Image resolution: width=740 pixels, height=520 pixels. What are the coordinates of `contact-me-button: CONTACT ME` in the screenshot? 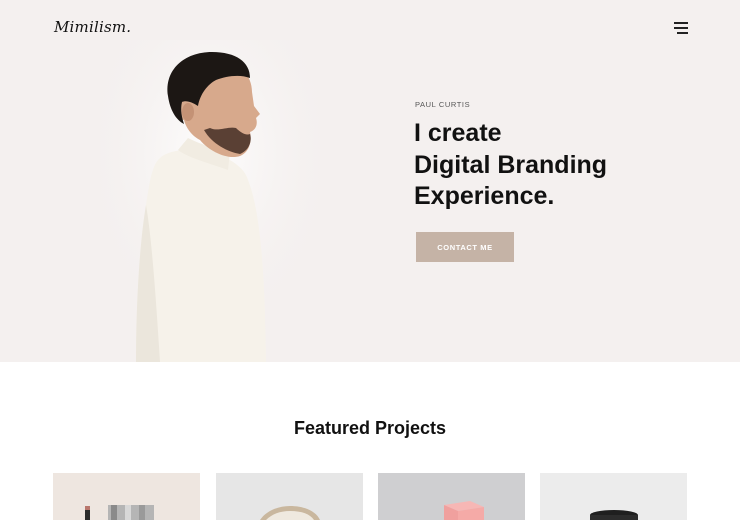 It's located at (465, 247).